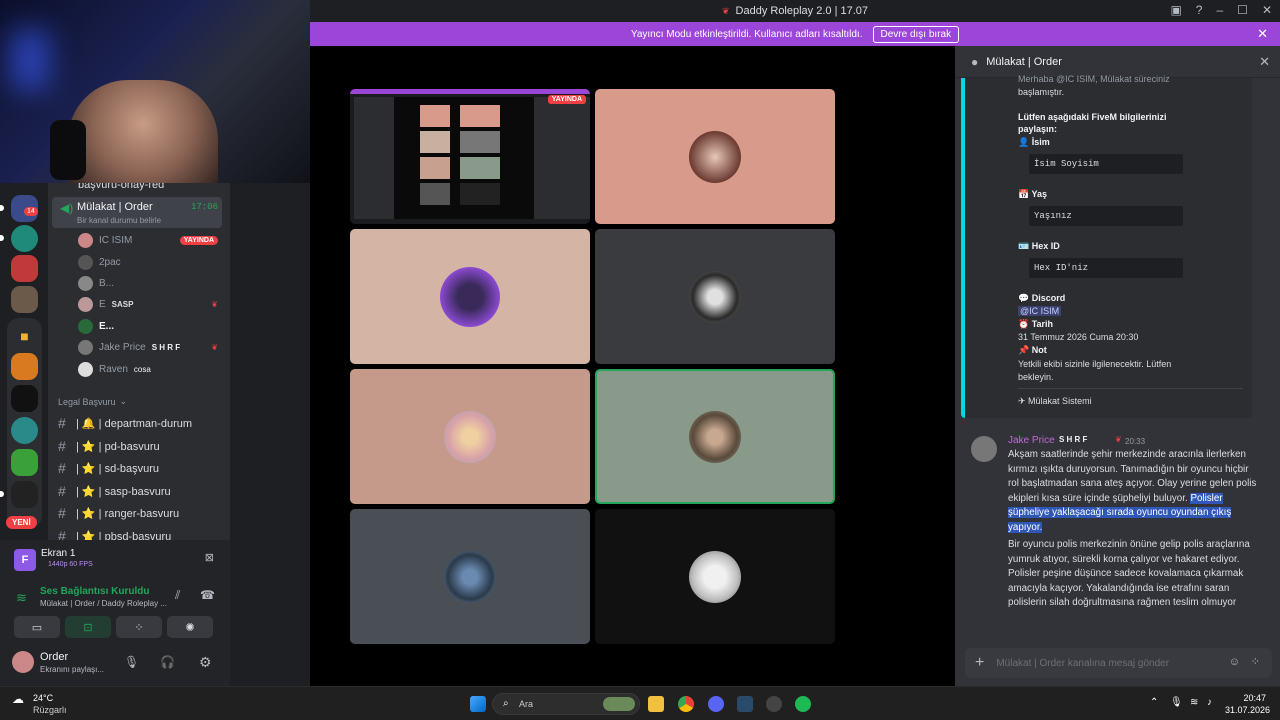 The height and width of the screenshot is (720, 1280). Describe the element at coordinates (979, 663) in the screenshot. I see `plus-icon: +` at that location.